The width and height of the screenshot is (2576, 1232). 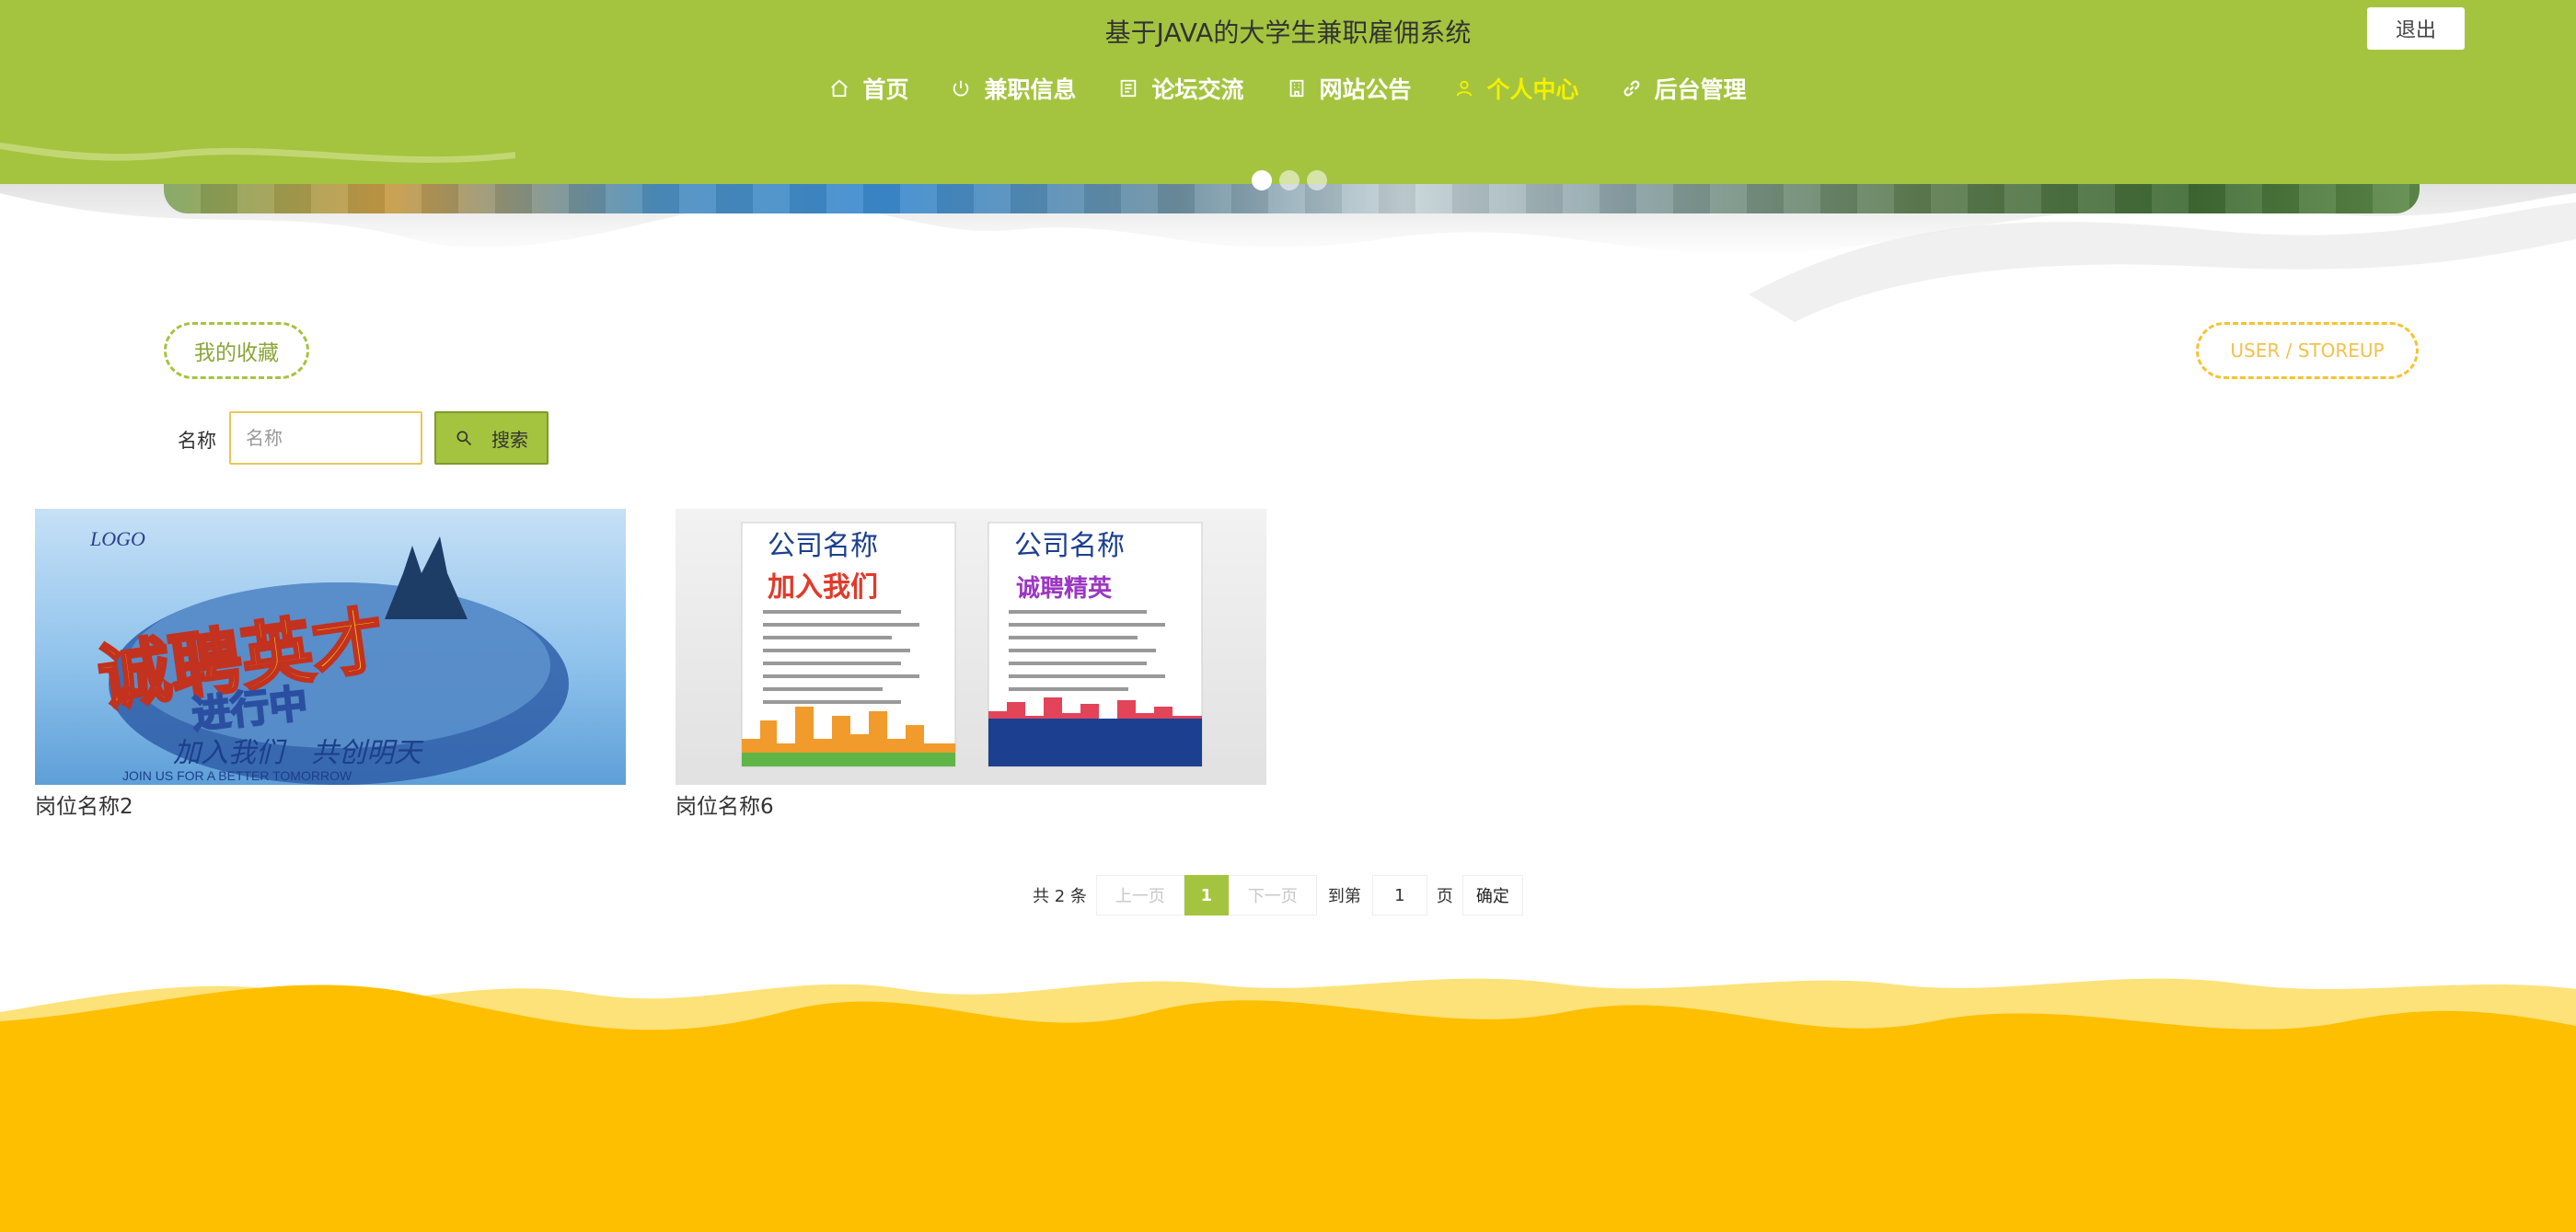 I want to click on nav-item-label: 网站公告, so click(x=1365, y=89).